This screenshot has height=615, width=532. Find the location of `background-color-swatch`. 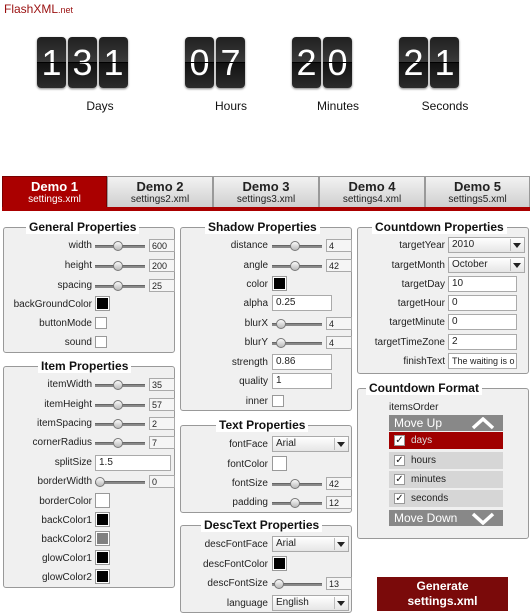

background-color-swatch is located at coordinates (102, 303).